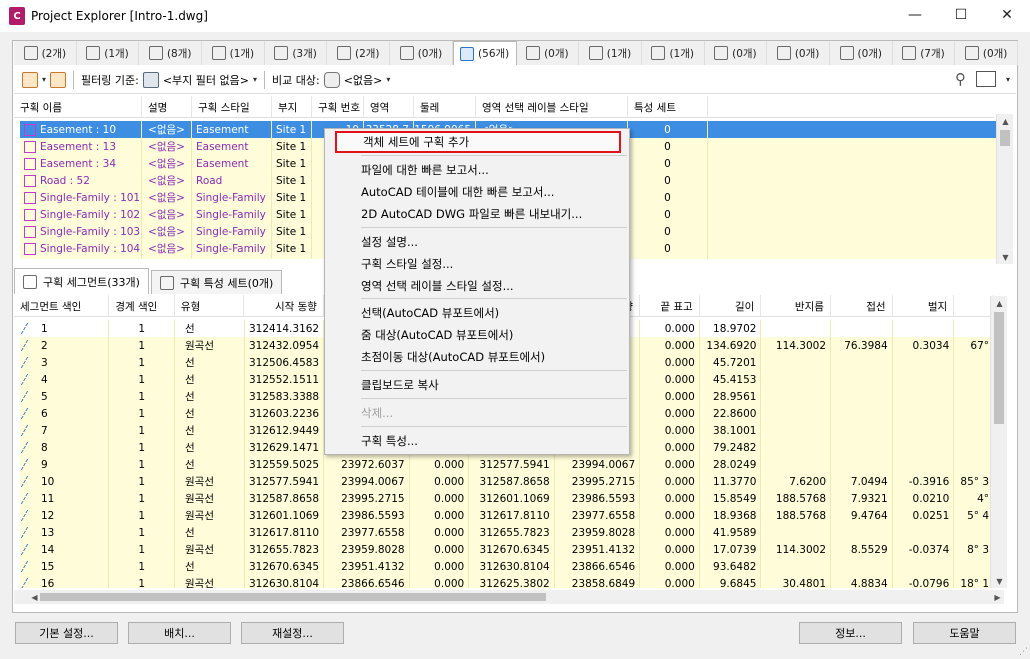  What do you see at coordinates (924, 53) in the screenshot?
I see `tab-category-14: (7개)` at bounding box center [924, 53].